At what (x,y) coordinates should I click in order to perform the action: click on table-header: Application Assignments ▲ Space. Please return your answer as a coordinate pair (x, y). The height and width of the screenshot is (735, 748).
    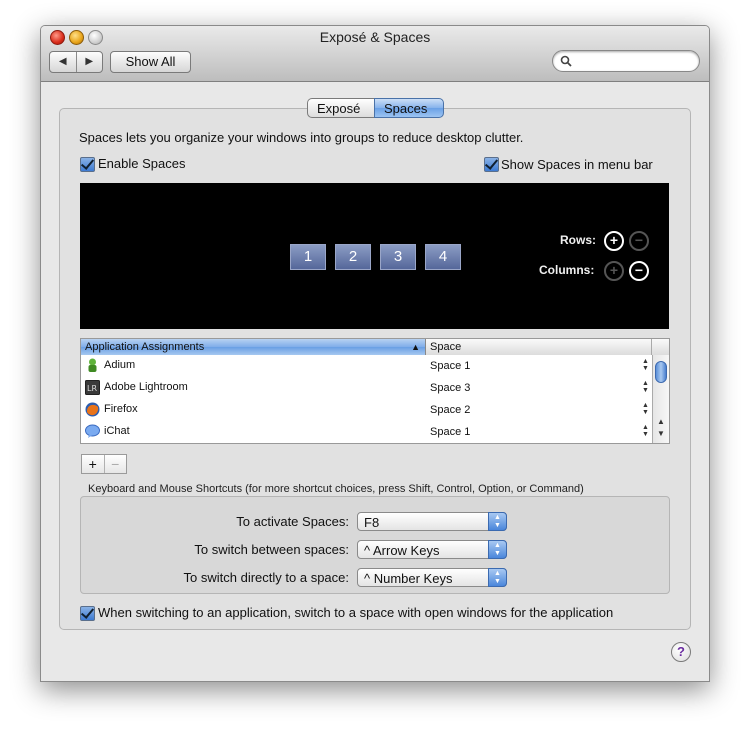
    Looking at the image, I should click on (375, 347).